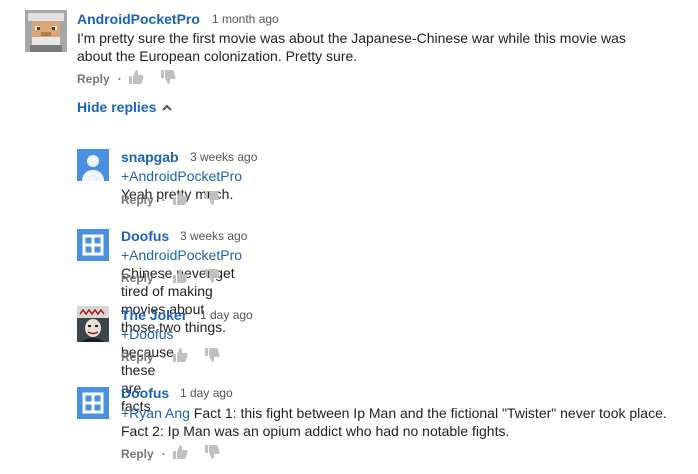 The image size is (698, 474). What do you see at coordinates (117, 107) in the screenshot?
I see `hide-replies-label: Hide replies` at bounding box center [117, 107].